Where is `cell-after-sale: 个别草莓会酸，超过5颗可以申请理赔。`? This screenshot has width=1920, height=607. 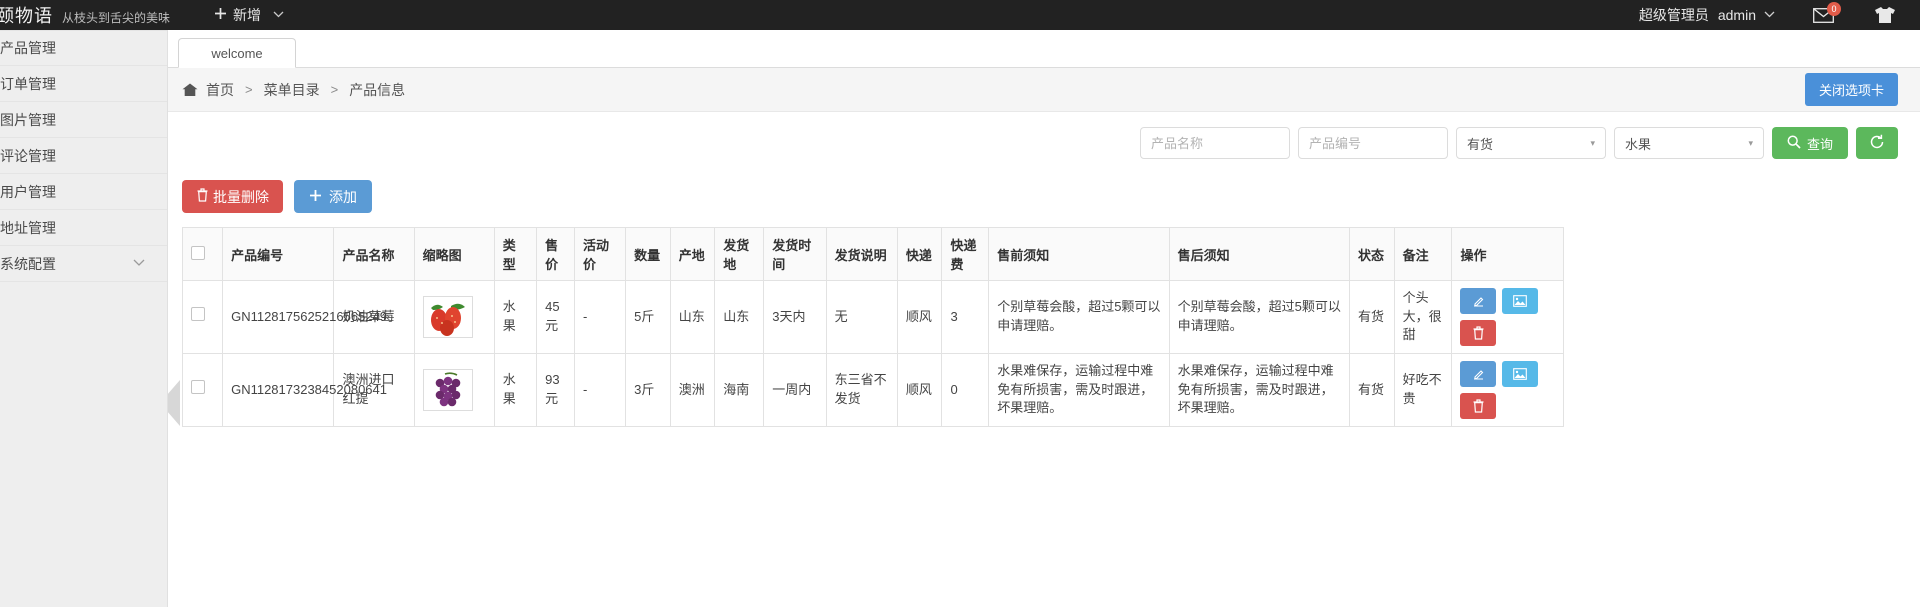
cell-after-sale: 个别草莓会酸，超过5颗可以申请理赔。 is located at coordinates (1259, 317).